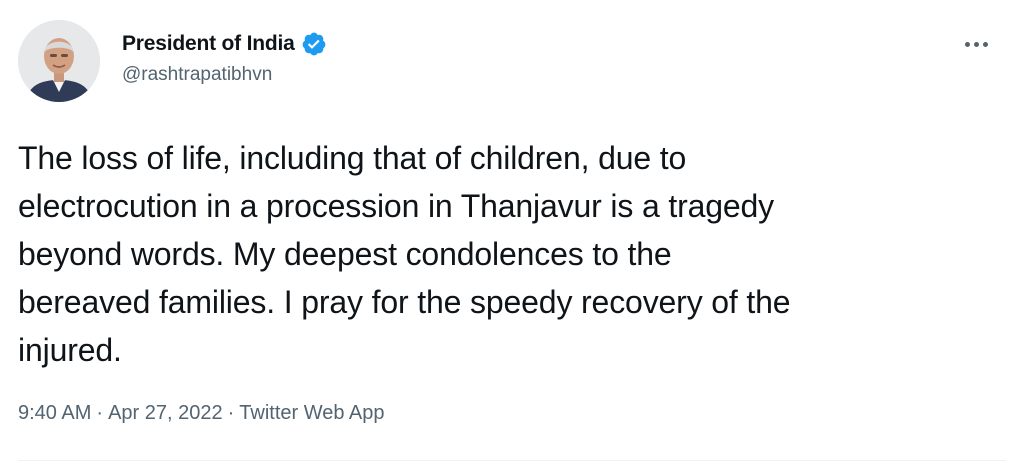 This screenshot has height=470, width=1024. I want to click on tweet-source-link: Twitter Web App, so click(311, 413).